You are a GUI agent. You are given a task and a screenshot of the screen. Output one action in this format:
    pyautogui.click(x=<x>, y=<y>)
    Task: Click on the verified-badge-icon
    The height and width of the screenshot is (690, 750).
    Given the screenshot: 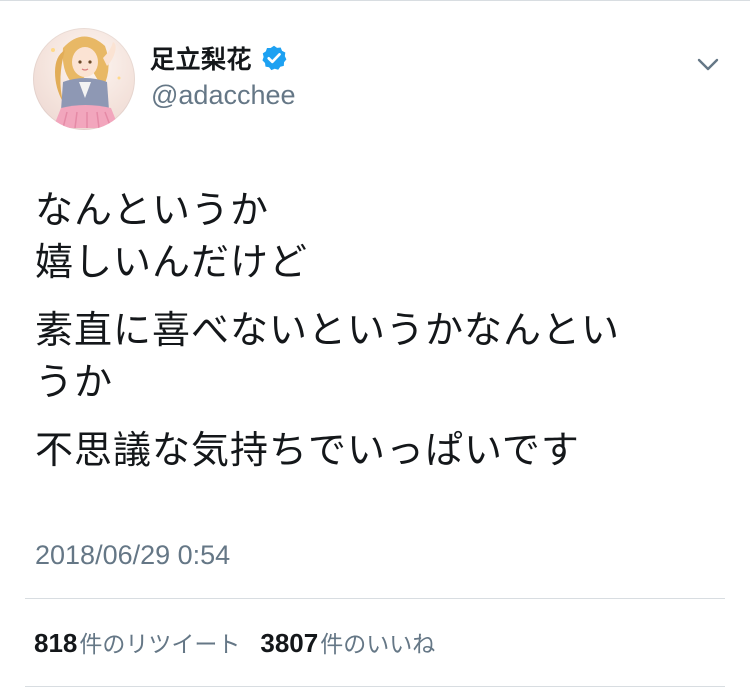 What is the action you would take?
    pyautogui.click(x=274, y=58)
    